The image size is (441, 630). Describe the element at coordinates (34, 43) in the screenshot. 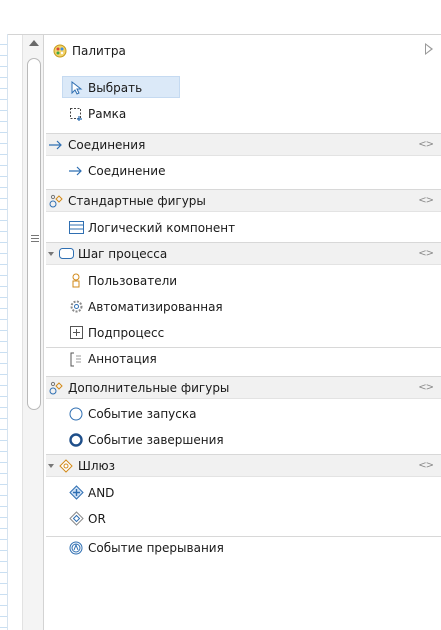

I see `scroll-up-arrow-icon` at that location.